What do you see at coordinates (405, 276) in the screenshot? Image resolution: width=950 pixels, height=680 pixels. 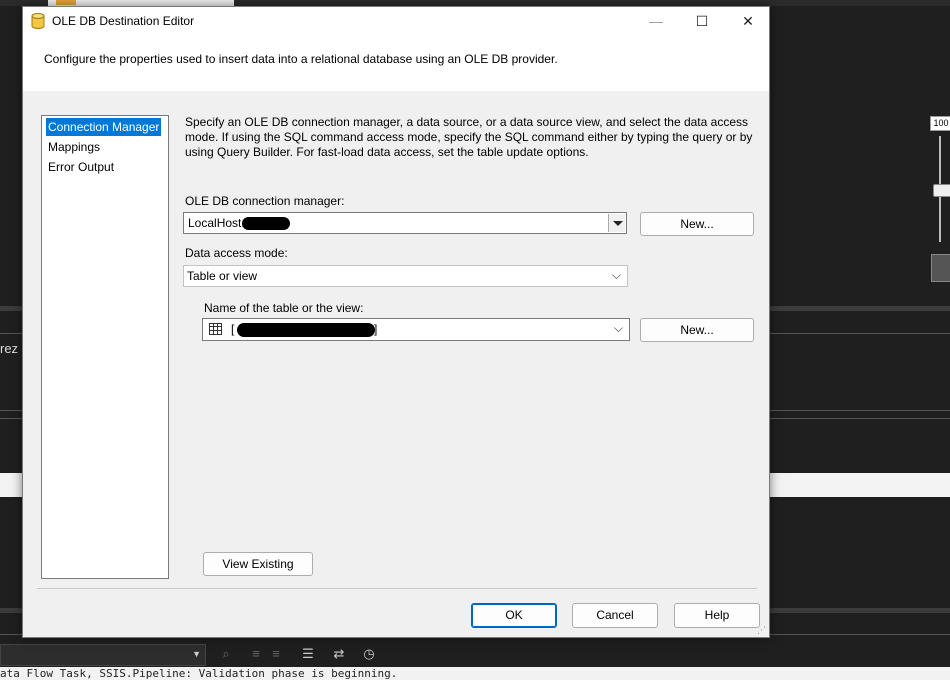 I see `data-access-mode-dropdown: Table or view ⌵` at bounding box center [405, 276].